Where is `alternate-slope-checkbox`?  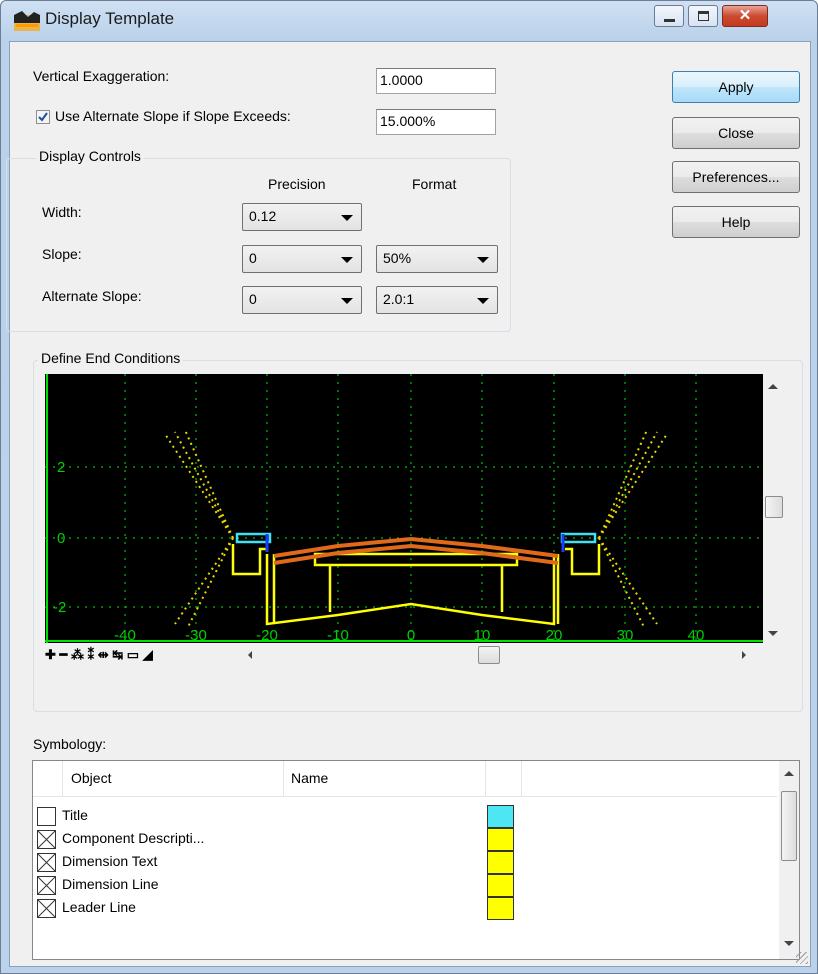
alternate-slope-checkbox is located at coordinates (43, 117).